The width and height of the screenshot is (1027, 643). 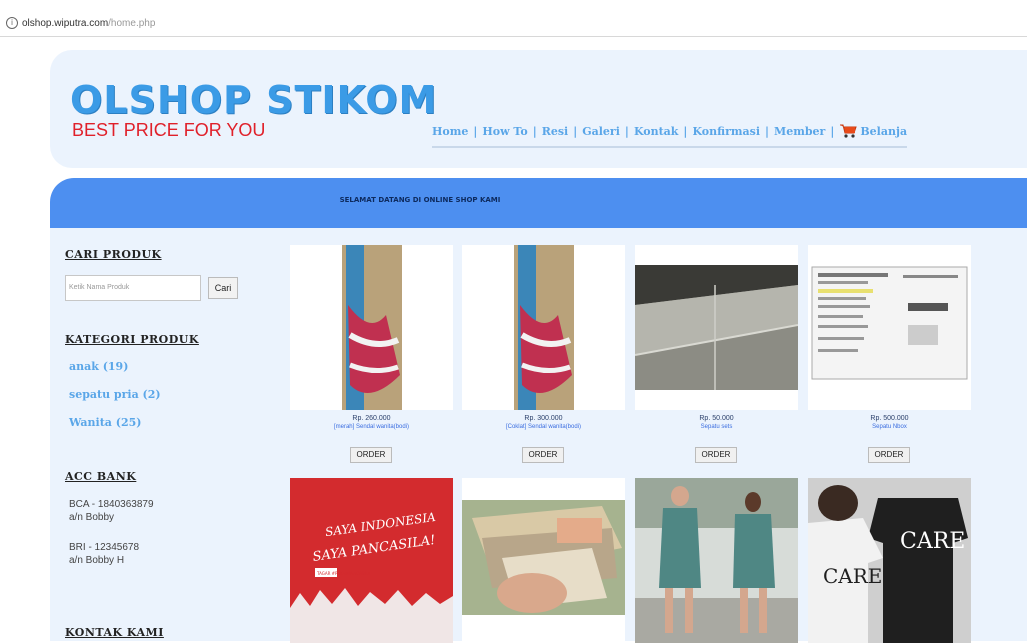 What do you see at coordinates (716, 427) in the screenshot?
I see `product-name: Sepatu sets` at bounding box center [716, 427].